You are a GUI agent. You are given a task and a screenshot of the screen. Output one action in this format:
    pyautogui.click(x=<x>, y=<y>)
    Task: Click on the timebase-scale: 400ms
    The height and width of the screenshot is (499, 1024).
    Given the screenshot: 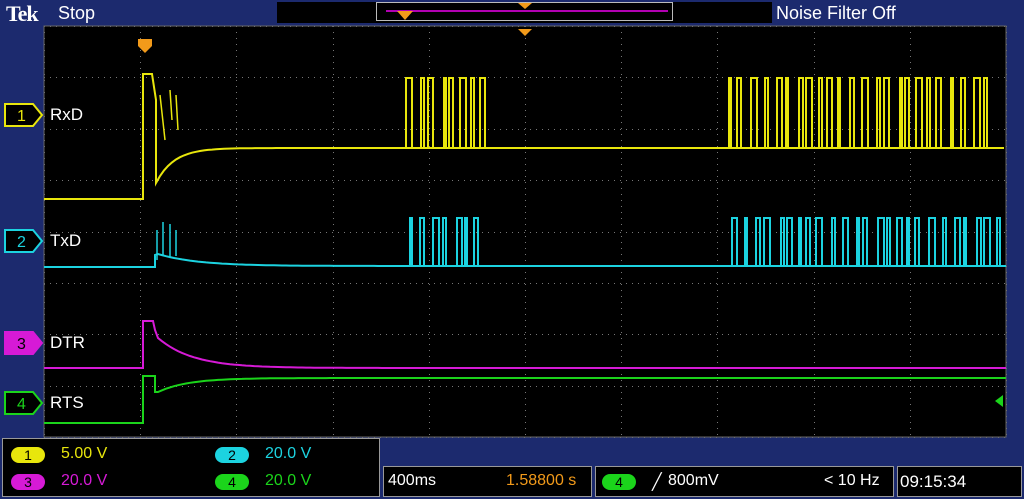 What is the action you would take?
    pyautogui.click(x=412, y=481)
    